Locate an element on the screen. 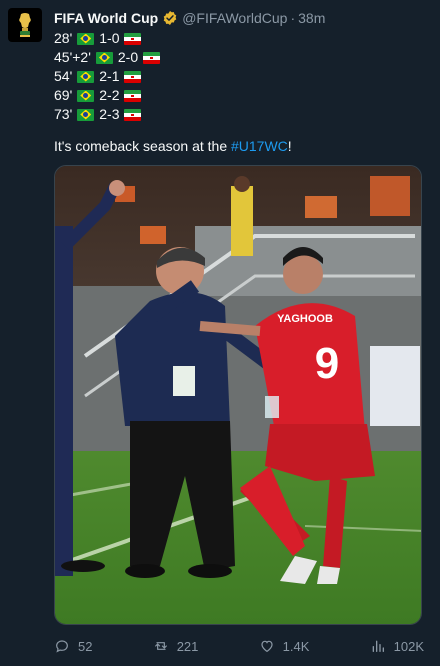 This screenshot has height=666, width=440. goal-minute: 54' is located at coordinates (63, 76).